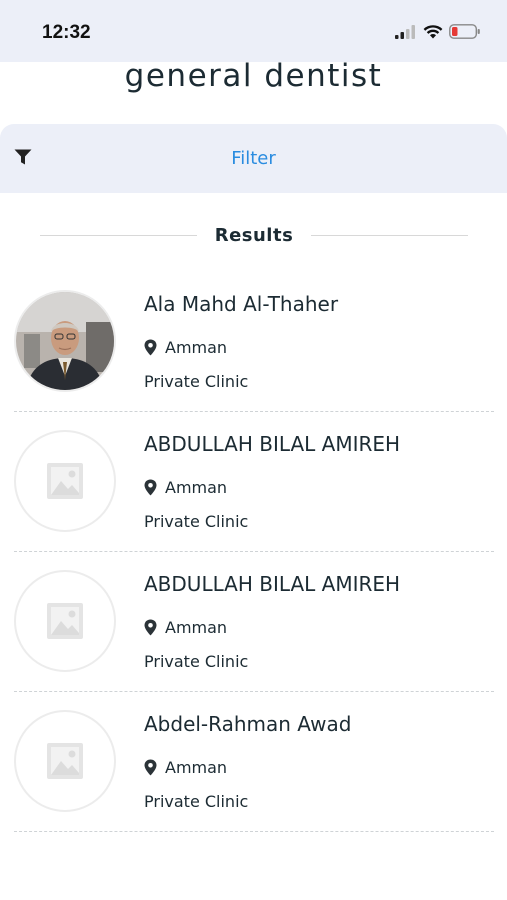 The height and width of the screenshot is (900, 507). What do you see at coordinates (253, 76) in the screenshot?
I see `page-title: general dentist` at bounding box center [253, 76].